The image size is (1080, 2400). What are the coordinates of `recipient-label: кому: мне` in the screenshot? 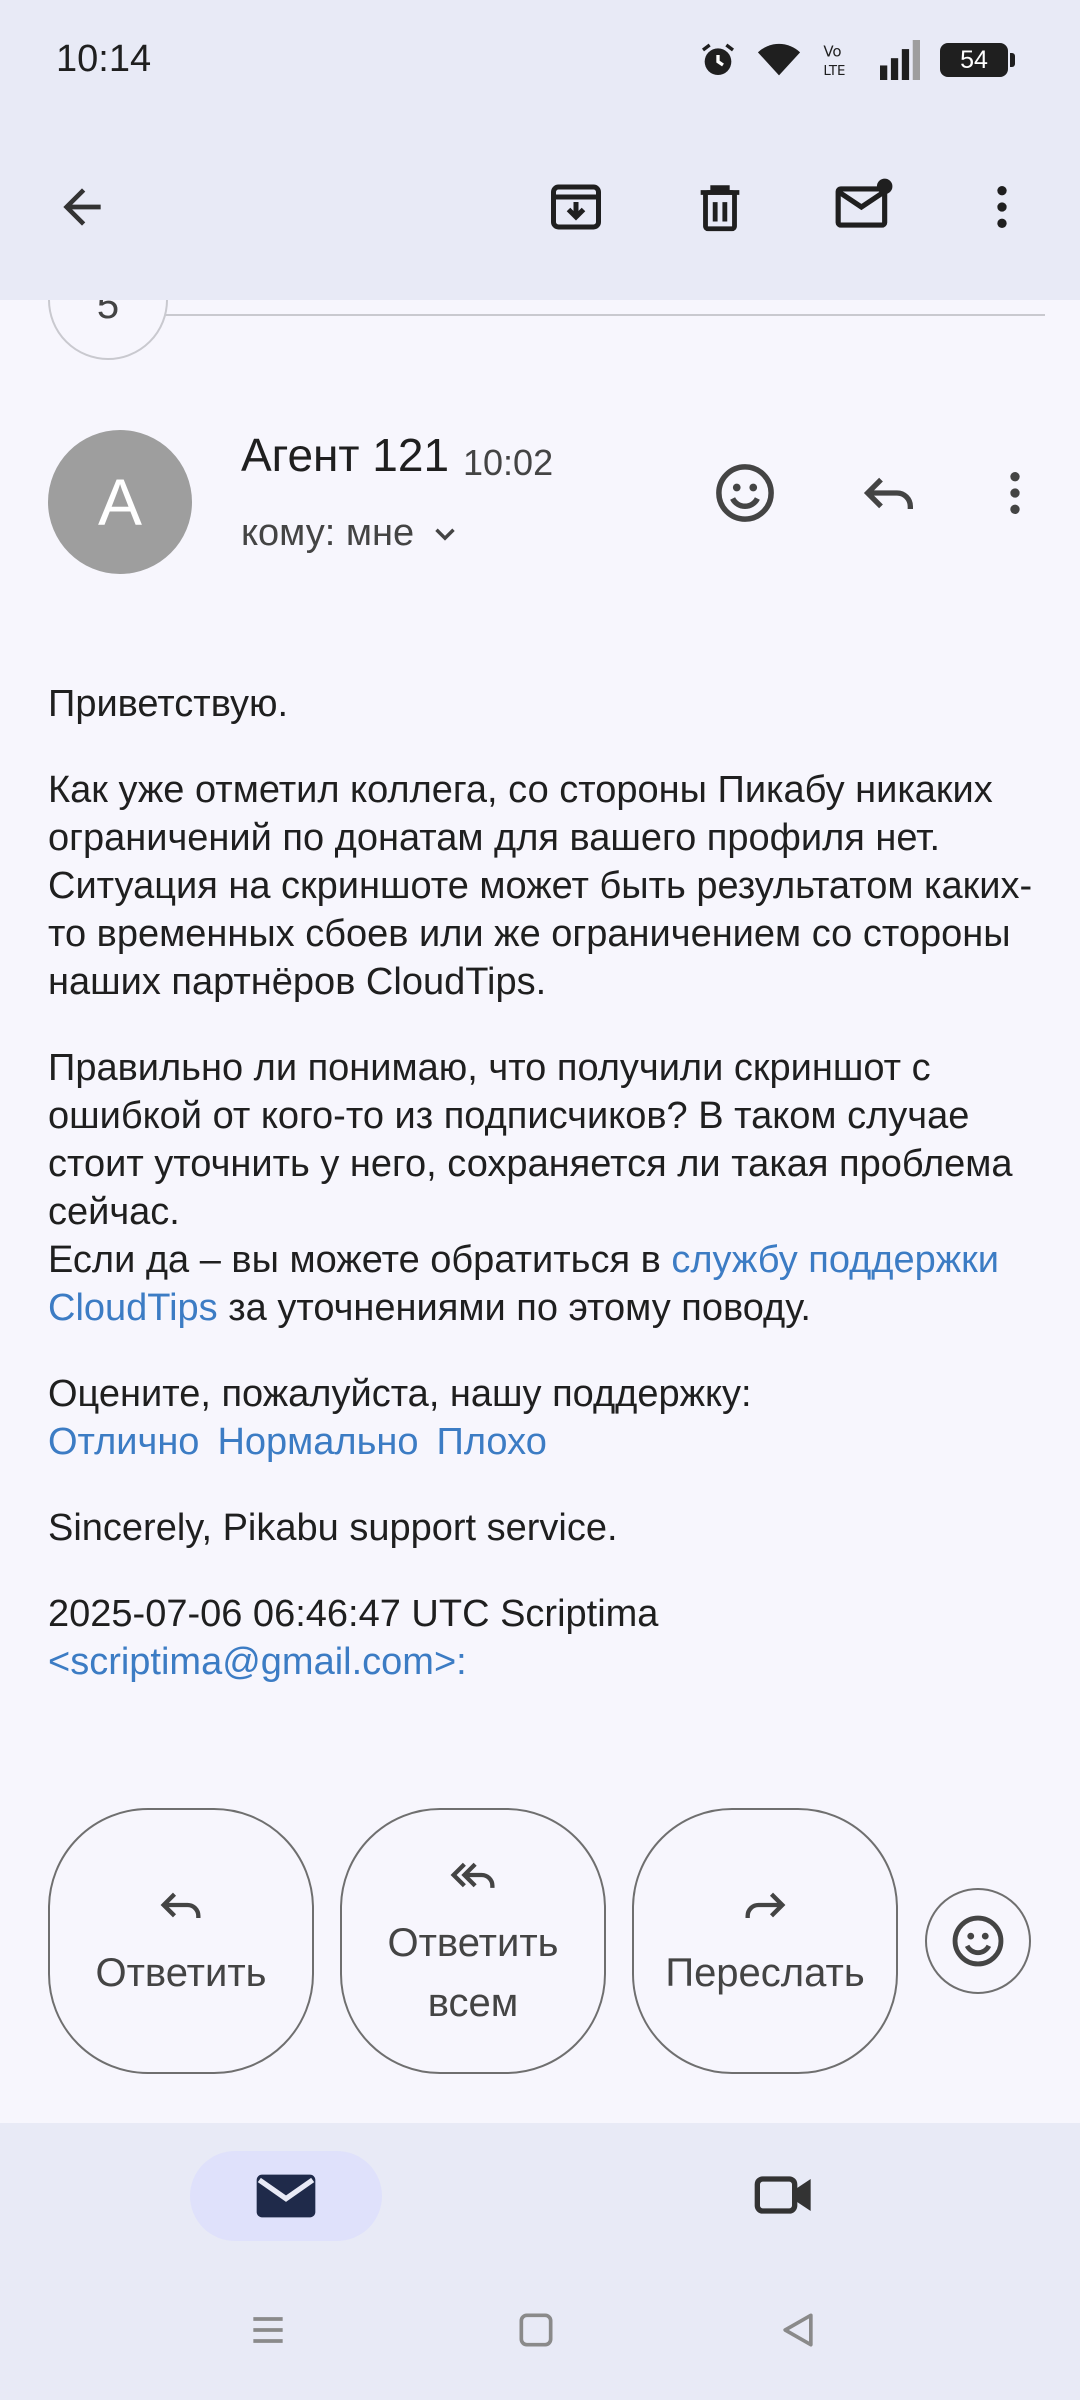 It's located at (328, 533).